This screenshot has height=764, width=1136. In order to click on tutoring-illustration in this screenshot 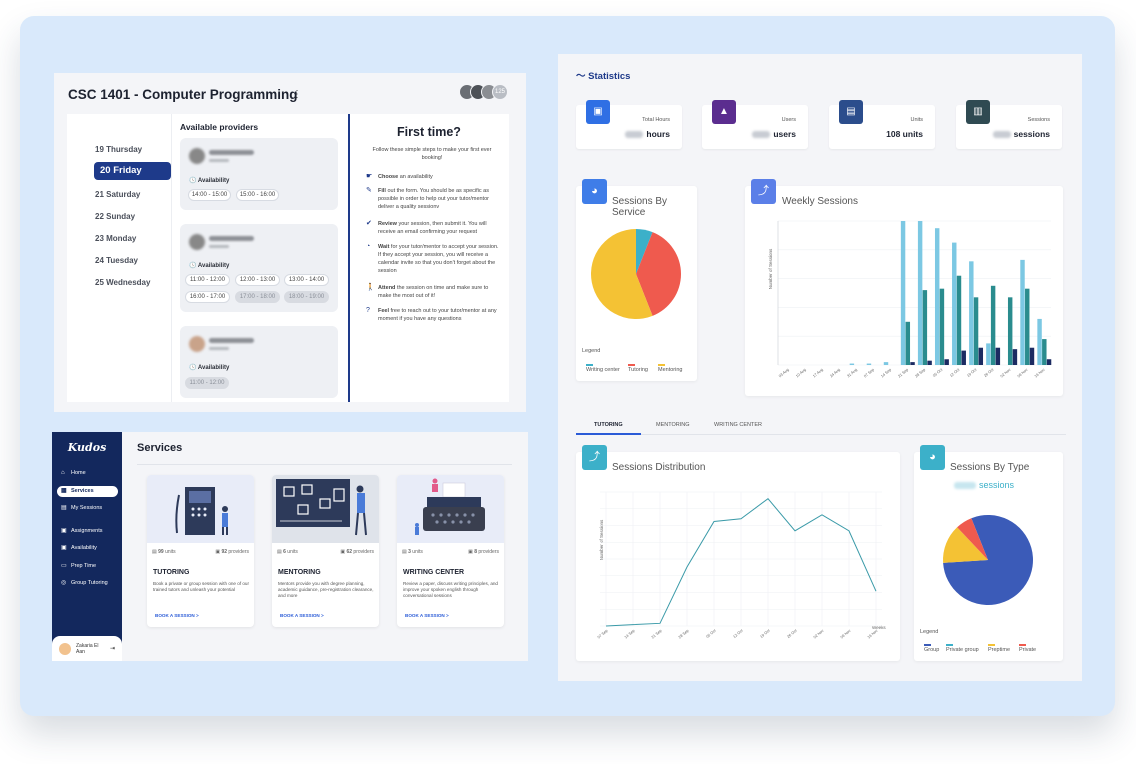, I will do `click(200, 509)`.